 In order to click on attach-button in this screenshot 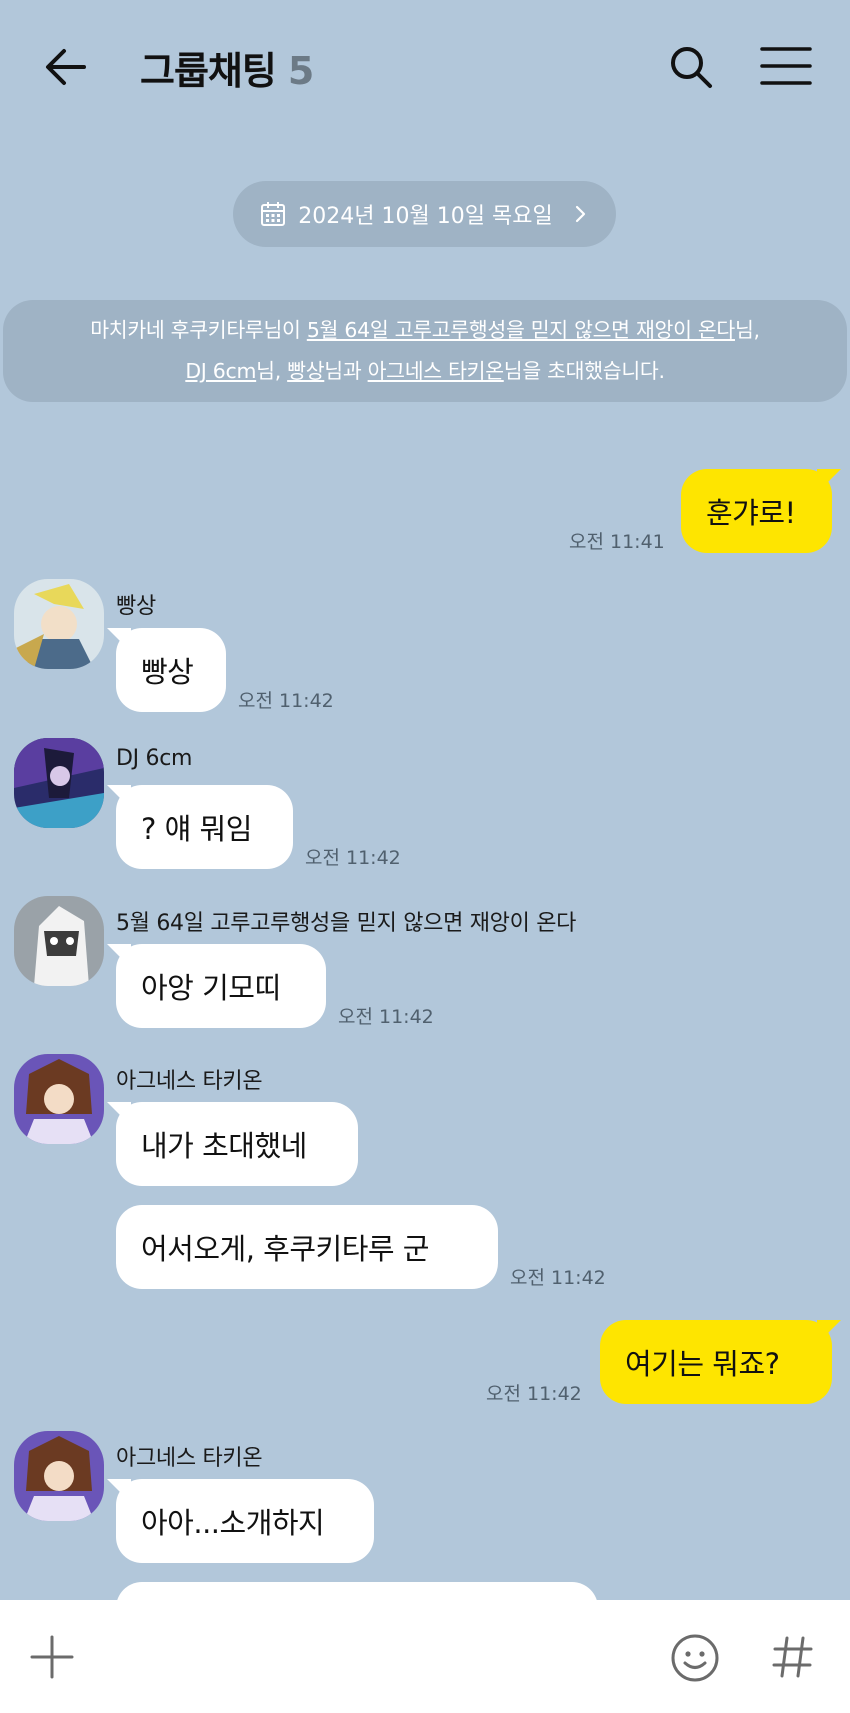, I will do `click(52, 1657)`.